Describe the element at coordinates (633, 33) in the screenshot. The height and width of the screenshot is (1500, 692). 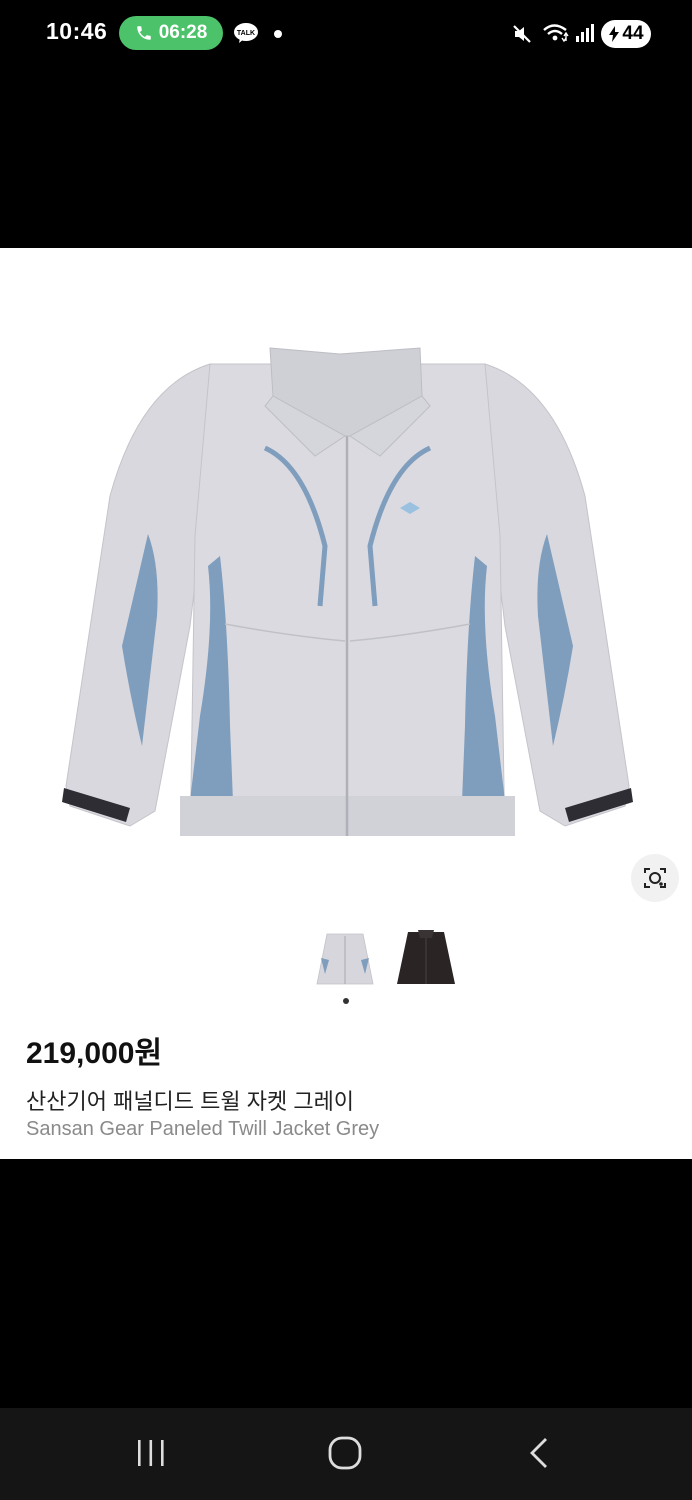
I see `battery-level: 44` at that location.